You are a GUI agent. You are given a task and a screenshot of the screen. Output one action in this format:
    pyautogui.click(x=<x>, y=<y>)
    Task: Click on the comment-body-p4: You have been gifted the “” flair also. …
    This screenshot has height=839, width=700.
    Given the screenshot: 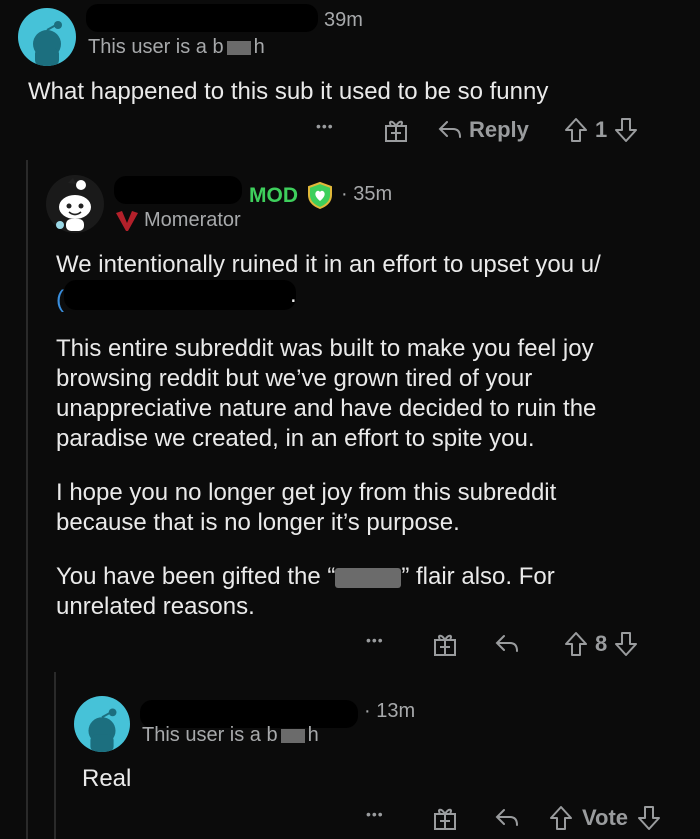 What is the action you would take?
    pyautogui.click(x=305, y=591)
    